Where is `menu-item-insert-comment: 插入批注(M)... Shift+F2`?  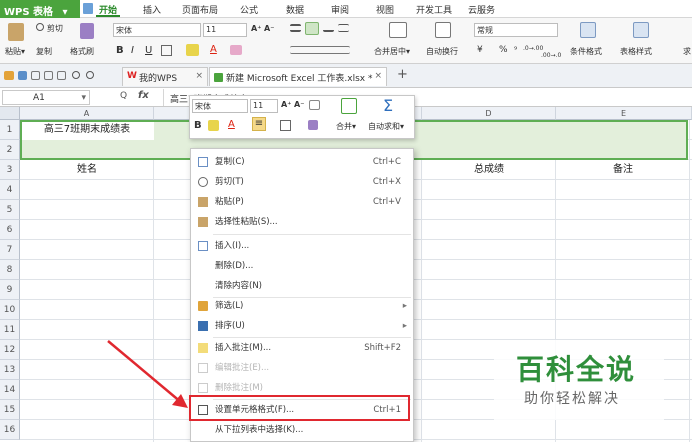
menu-item-insert-comment: 插入批注(M)... Shift+F2 is located at coordinates (302, 348).